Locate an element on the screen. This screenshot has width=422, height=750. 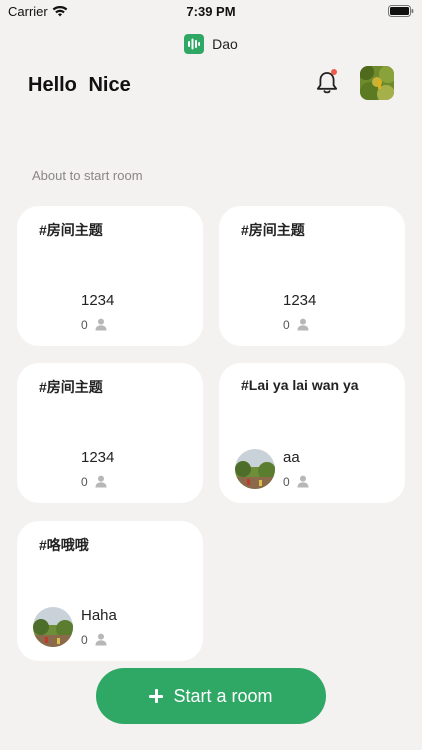
clock: 7:39 PM is located at coordinates (211, 11).